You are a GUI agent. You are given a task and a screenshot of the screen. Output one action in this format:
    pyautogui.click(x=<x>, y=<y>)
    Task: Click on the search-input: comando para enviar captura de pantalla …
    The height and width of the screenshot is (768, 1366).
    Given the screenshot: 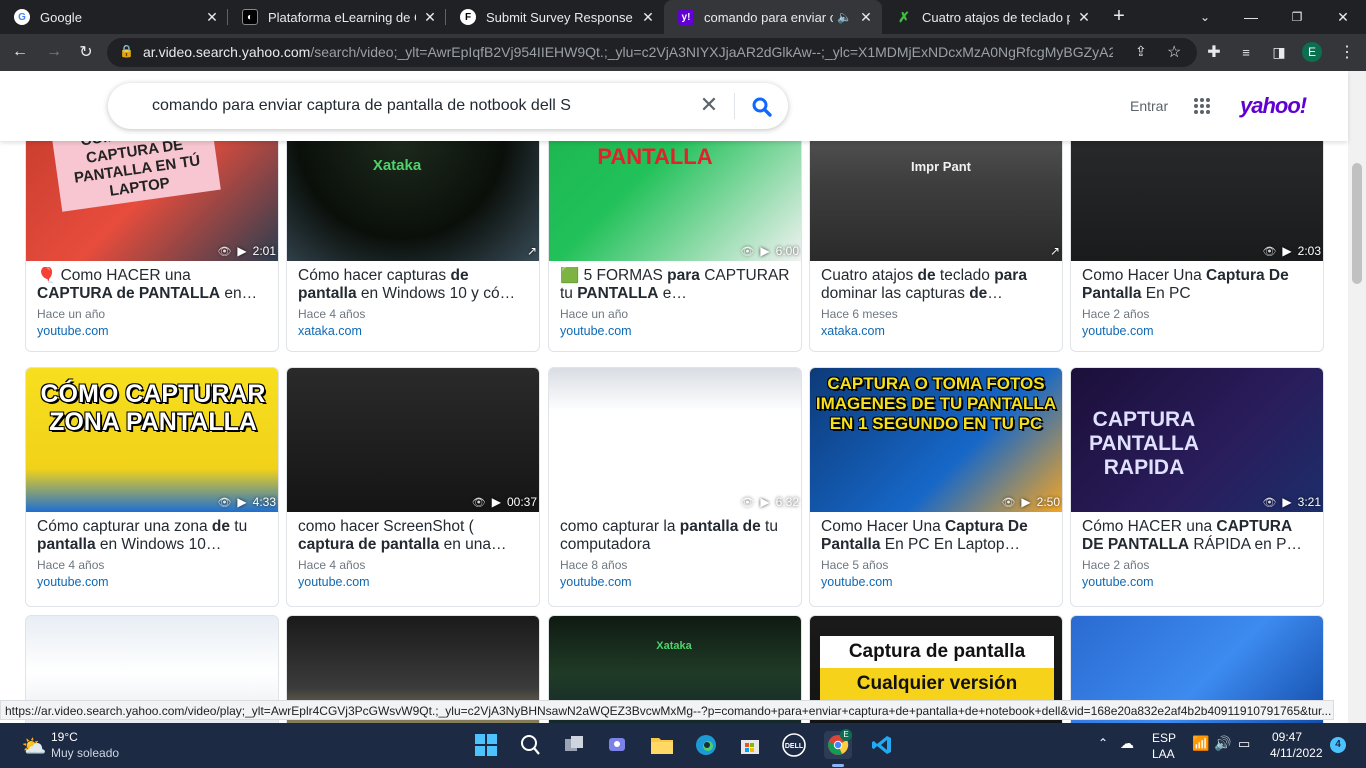 What is the action you would take?
    pyautogui.click(x=361, y=106)
    